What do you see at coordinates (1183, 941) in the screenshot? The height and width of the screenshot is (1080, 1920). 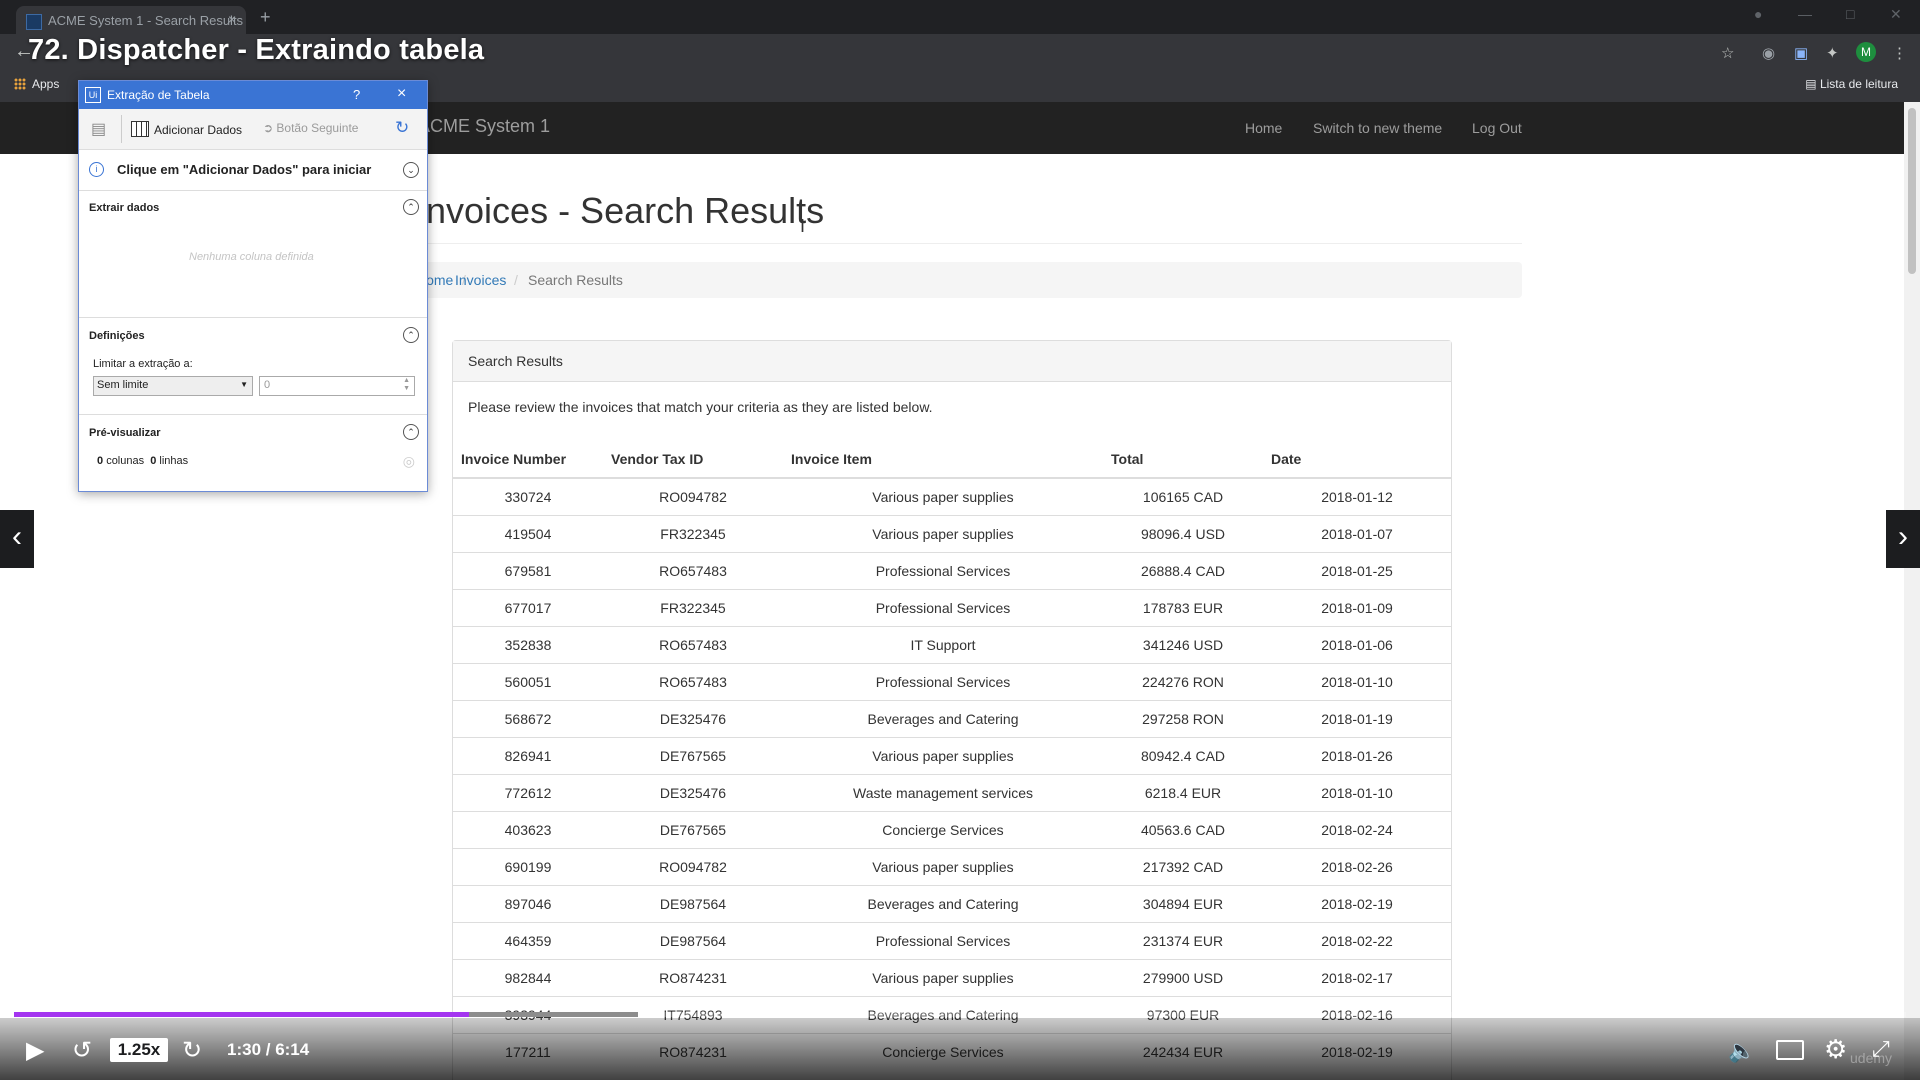 I see `cell-total: 231374 EUR` at bounding box center [1183, 941].